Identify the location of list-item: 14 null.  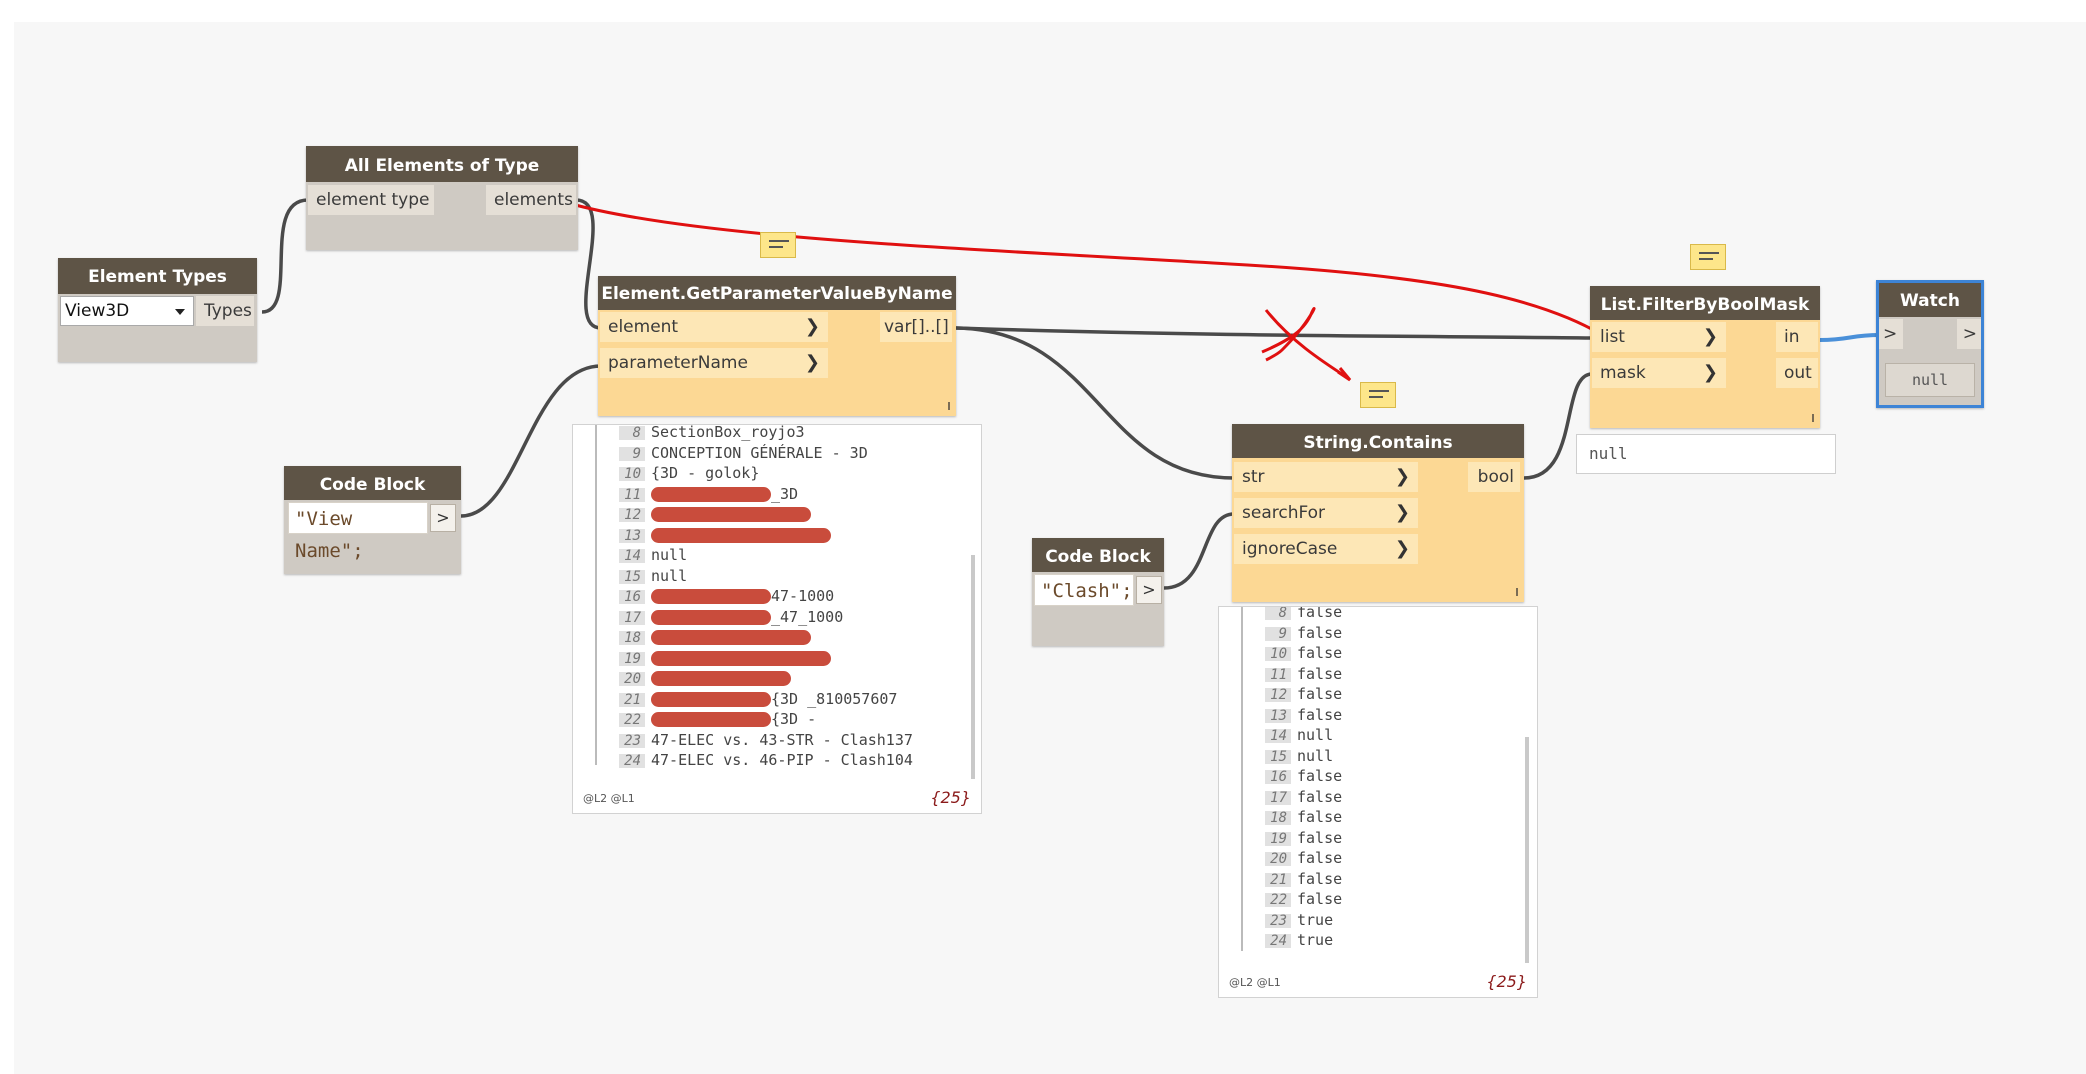
(1303, 735).